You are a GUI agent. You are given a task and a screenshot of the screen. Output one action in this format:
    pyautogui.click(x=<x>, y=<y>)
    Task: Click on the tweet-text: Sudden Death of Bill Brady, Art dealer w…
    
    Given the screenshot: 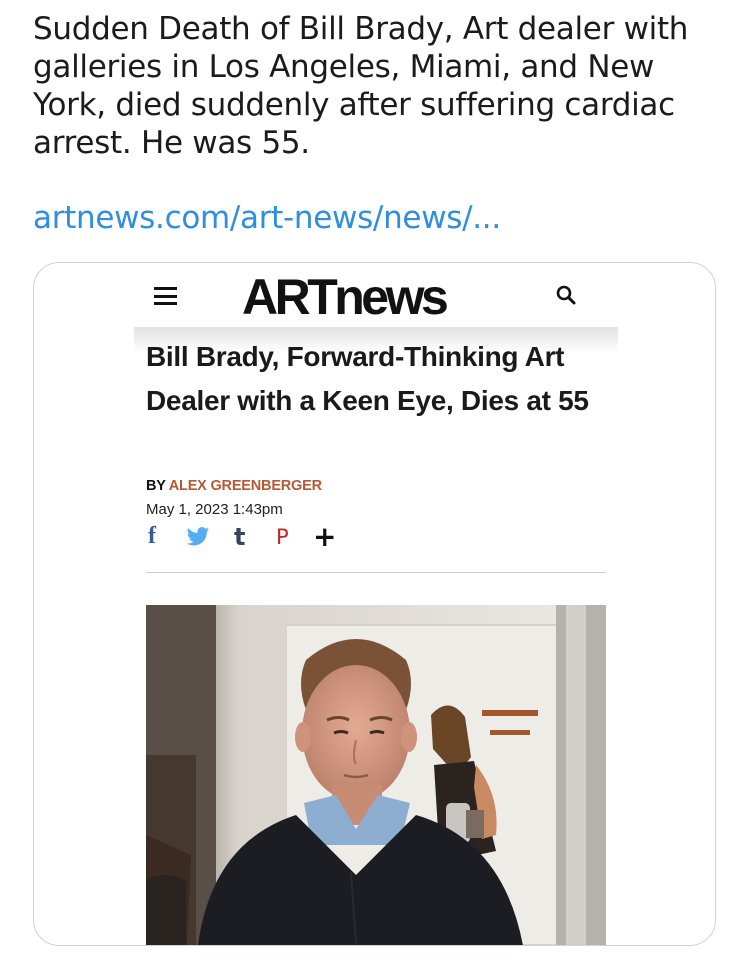 What is the action you would take?
    pyautogui.click(x=361, y=86)
    